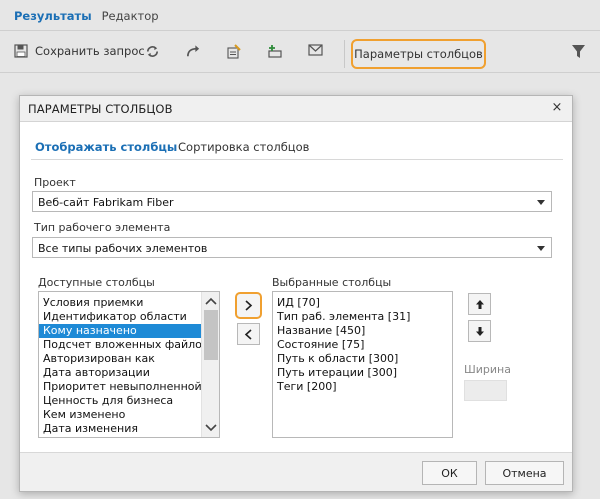 This screenshot has height=499, width=600. I want to click on remove-column-button, so click(248, 334).